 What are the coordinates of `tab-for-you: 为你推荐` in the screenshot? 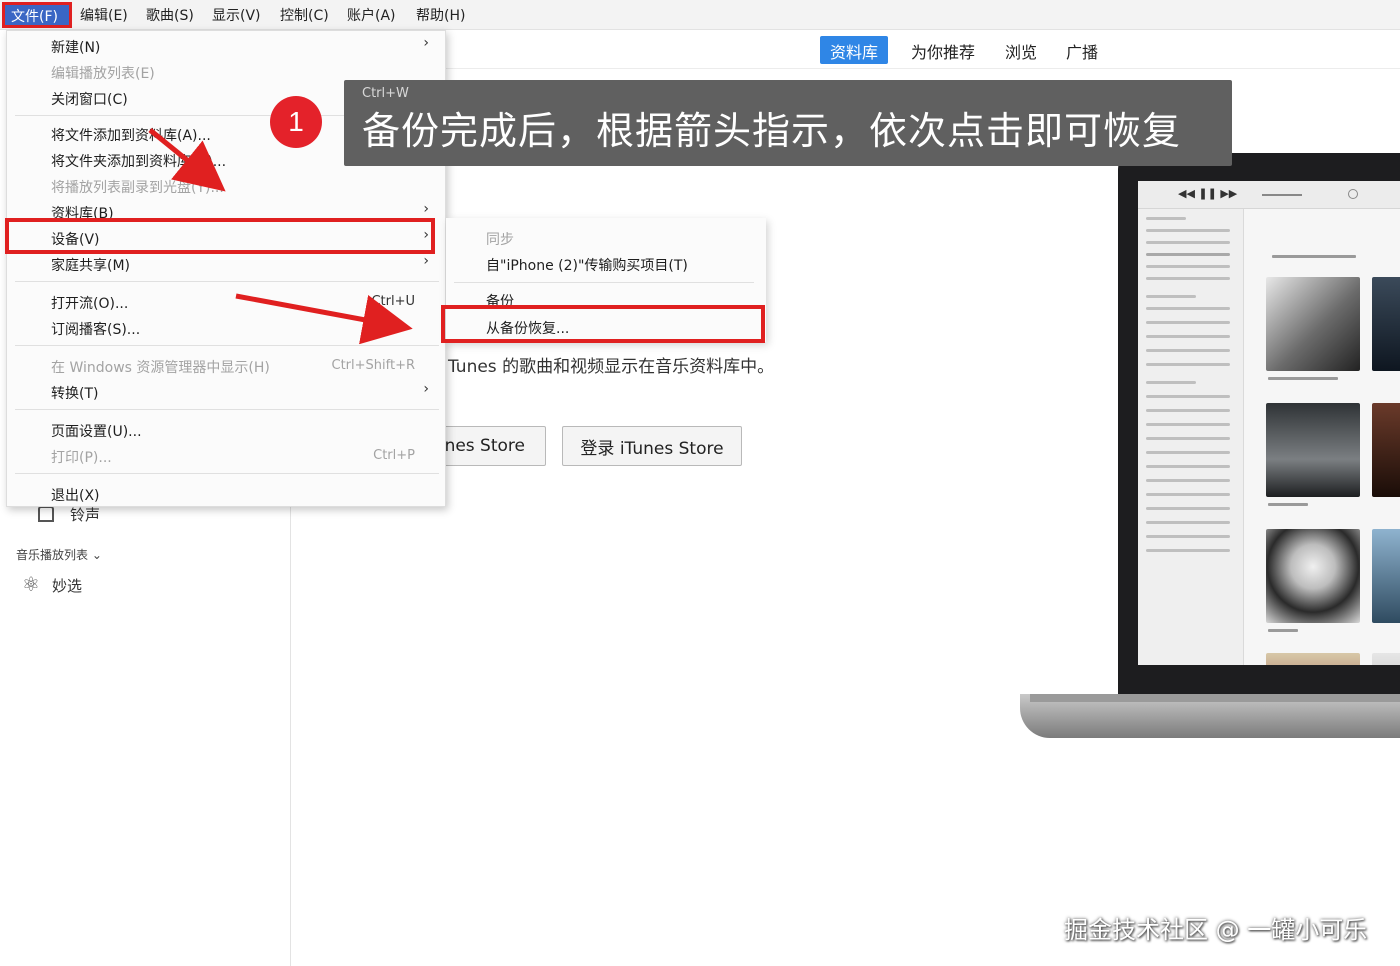 It's located at (943, 50).